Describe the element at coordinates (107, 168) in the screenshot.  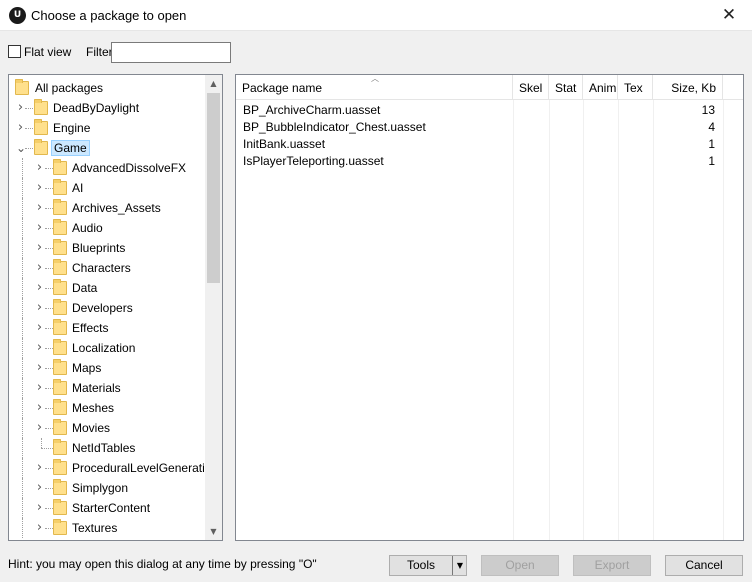
I see `tree-item-advanceddissolvefx: › AdvancedDissolveFX` at that location.